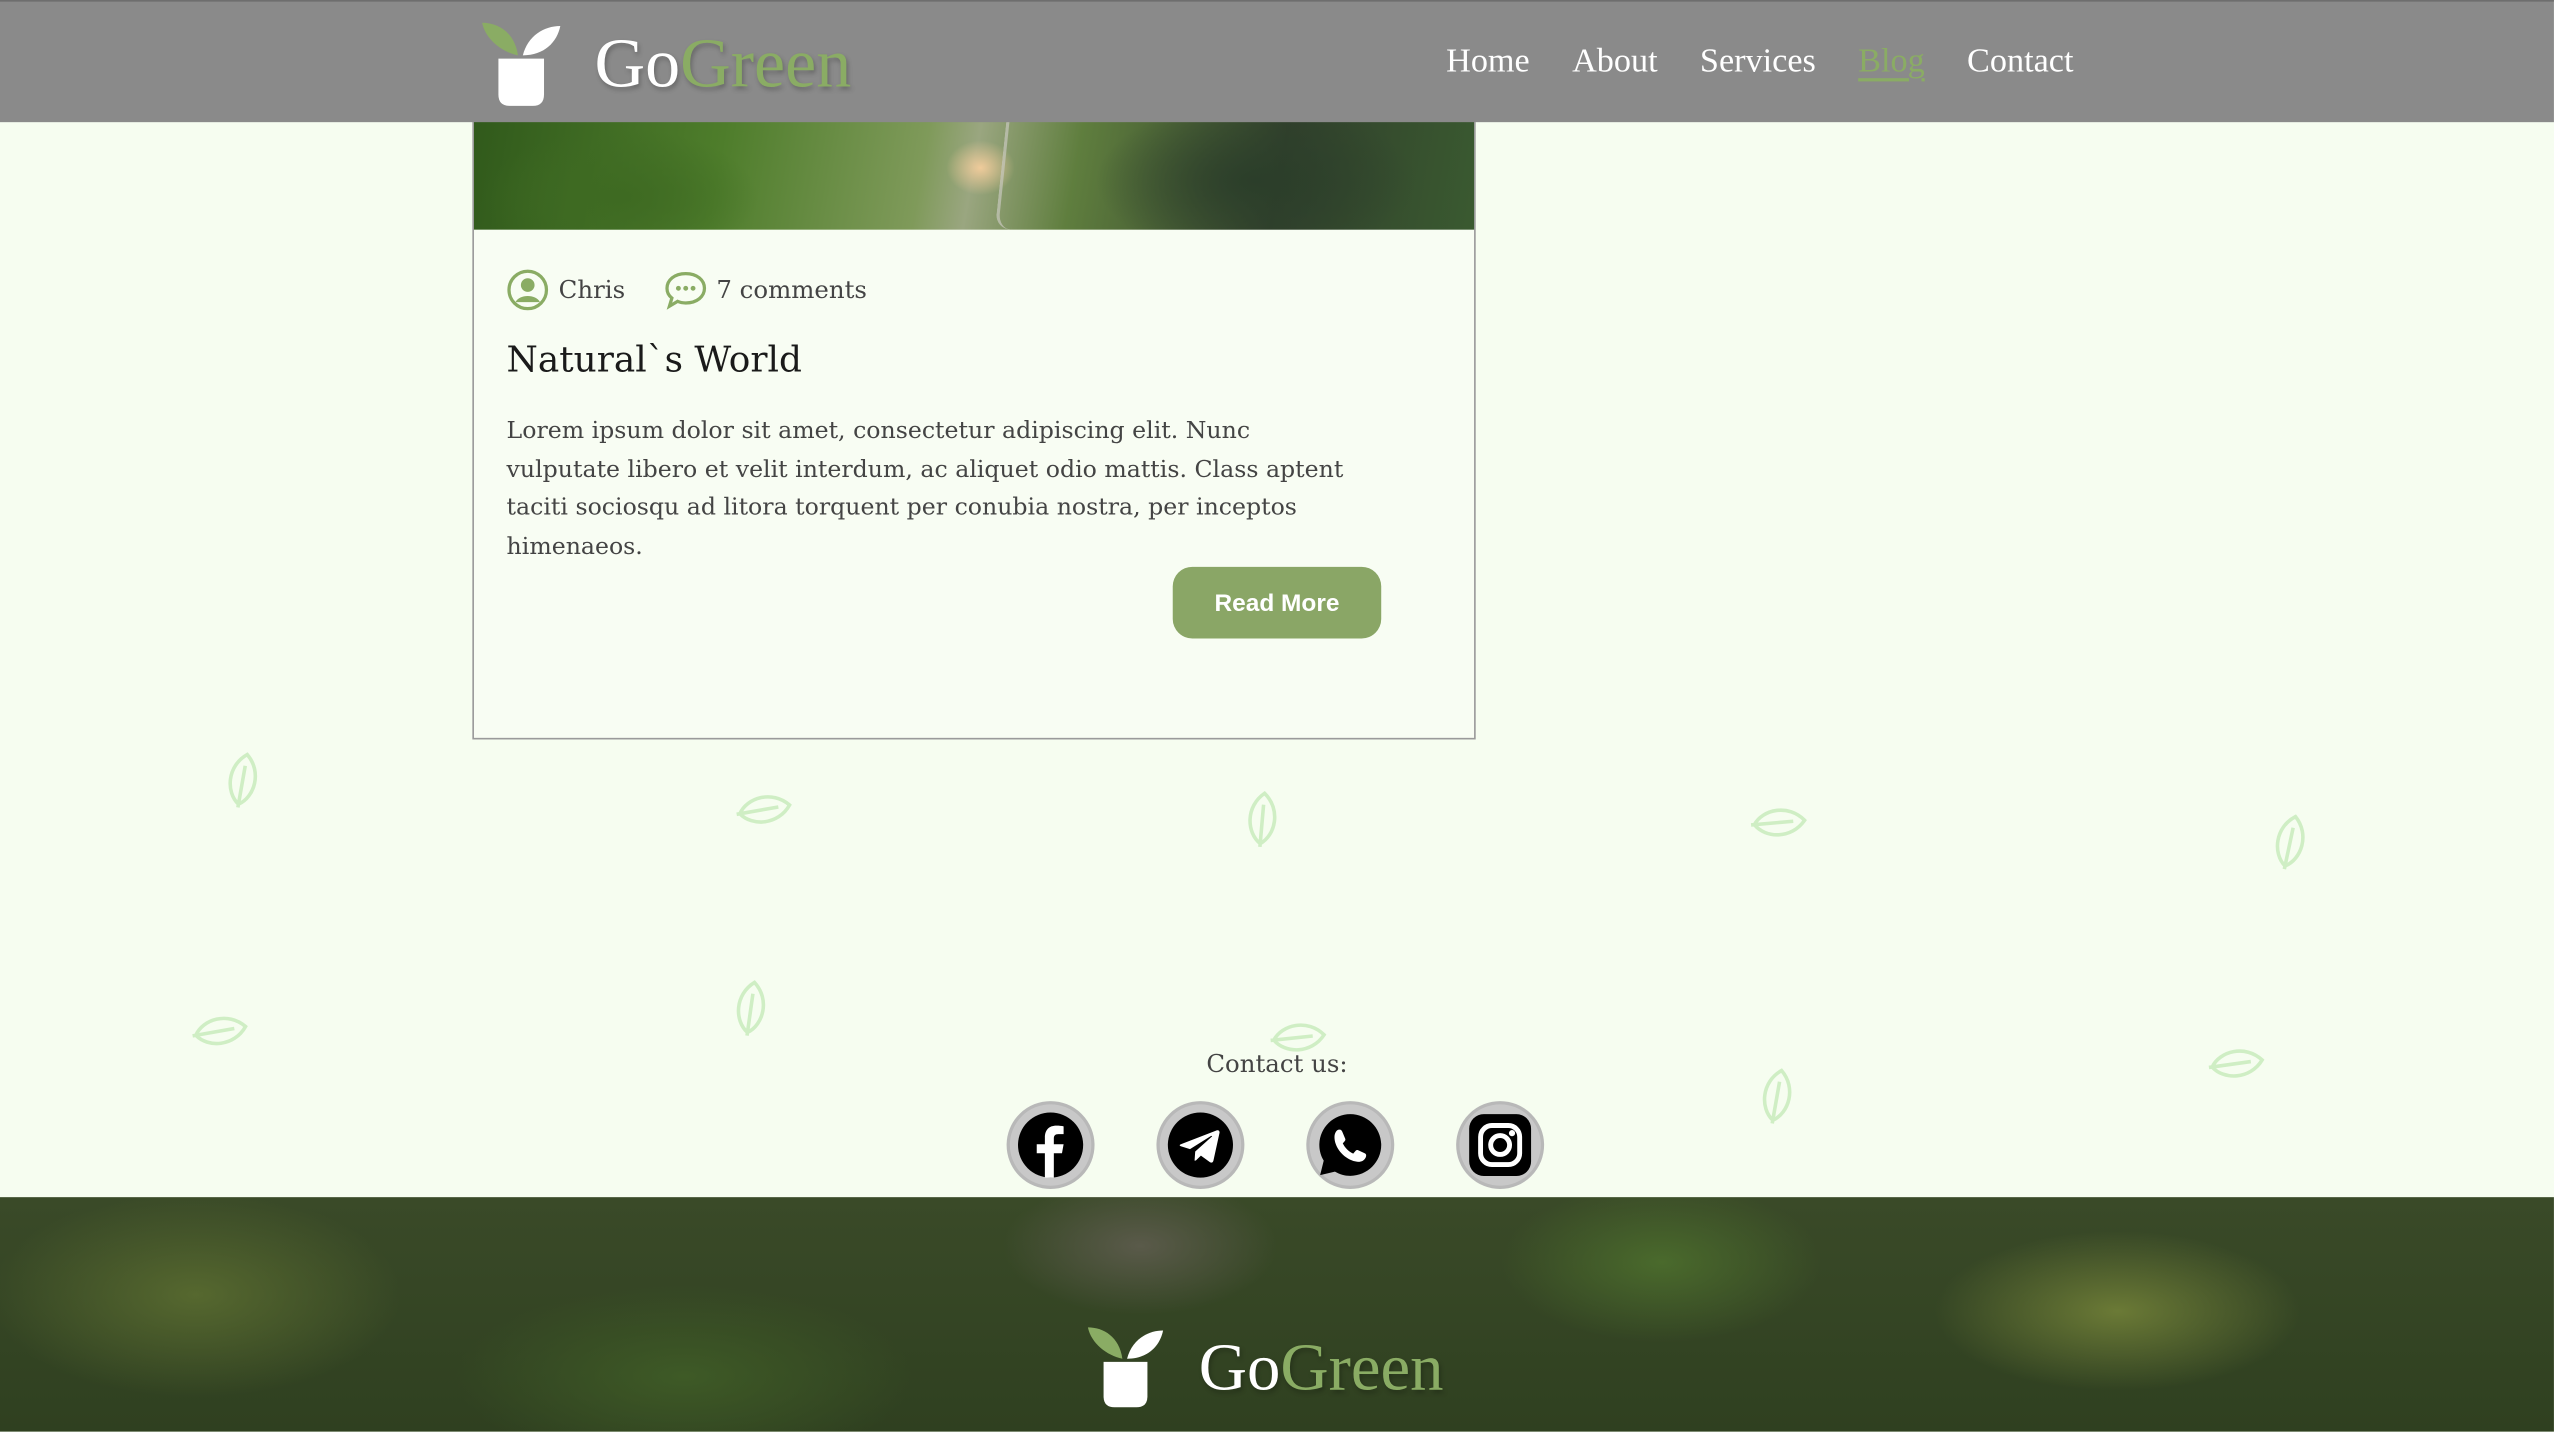 This screenshot has height=1432, width=2554. What do you see at coordinates (1615, 60) in the screenshot?
I see `nav-about: About` at bounding box center [1615, 60].